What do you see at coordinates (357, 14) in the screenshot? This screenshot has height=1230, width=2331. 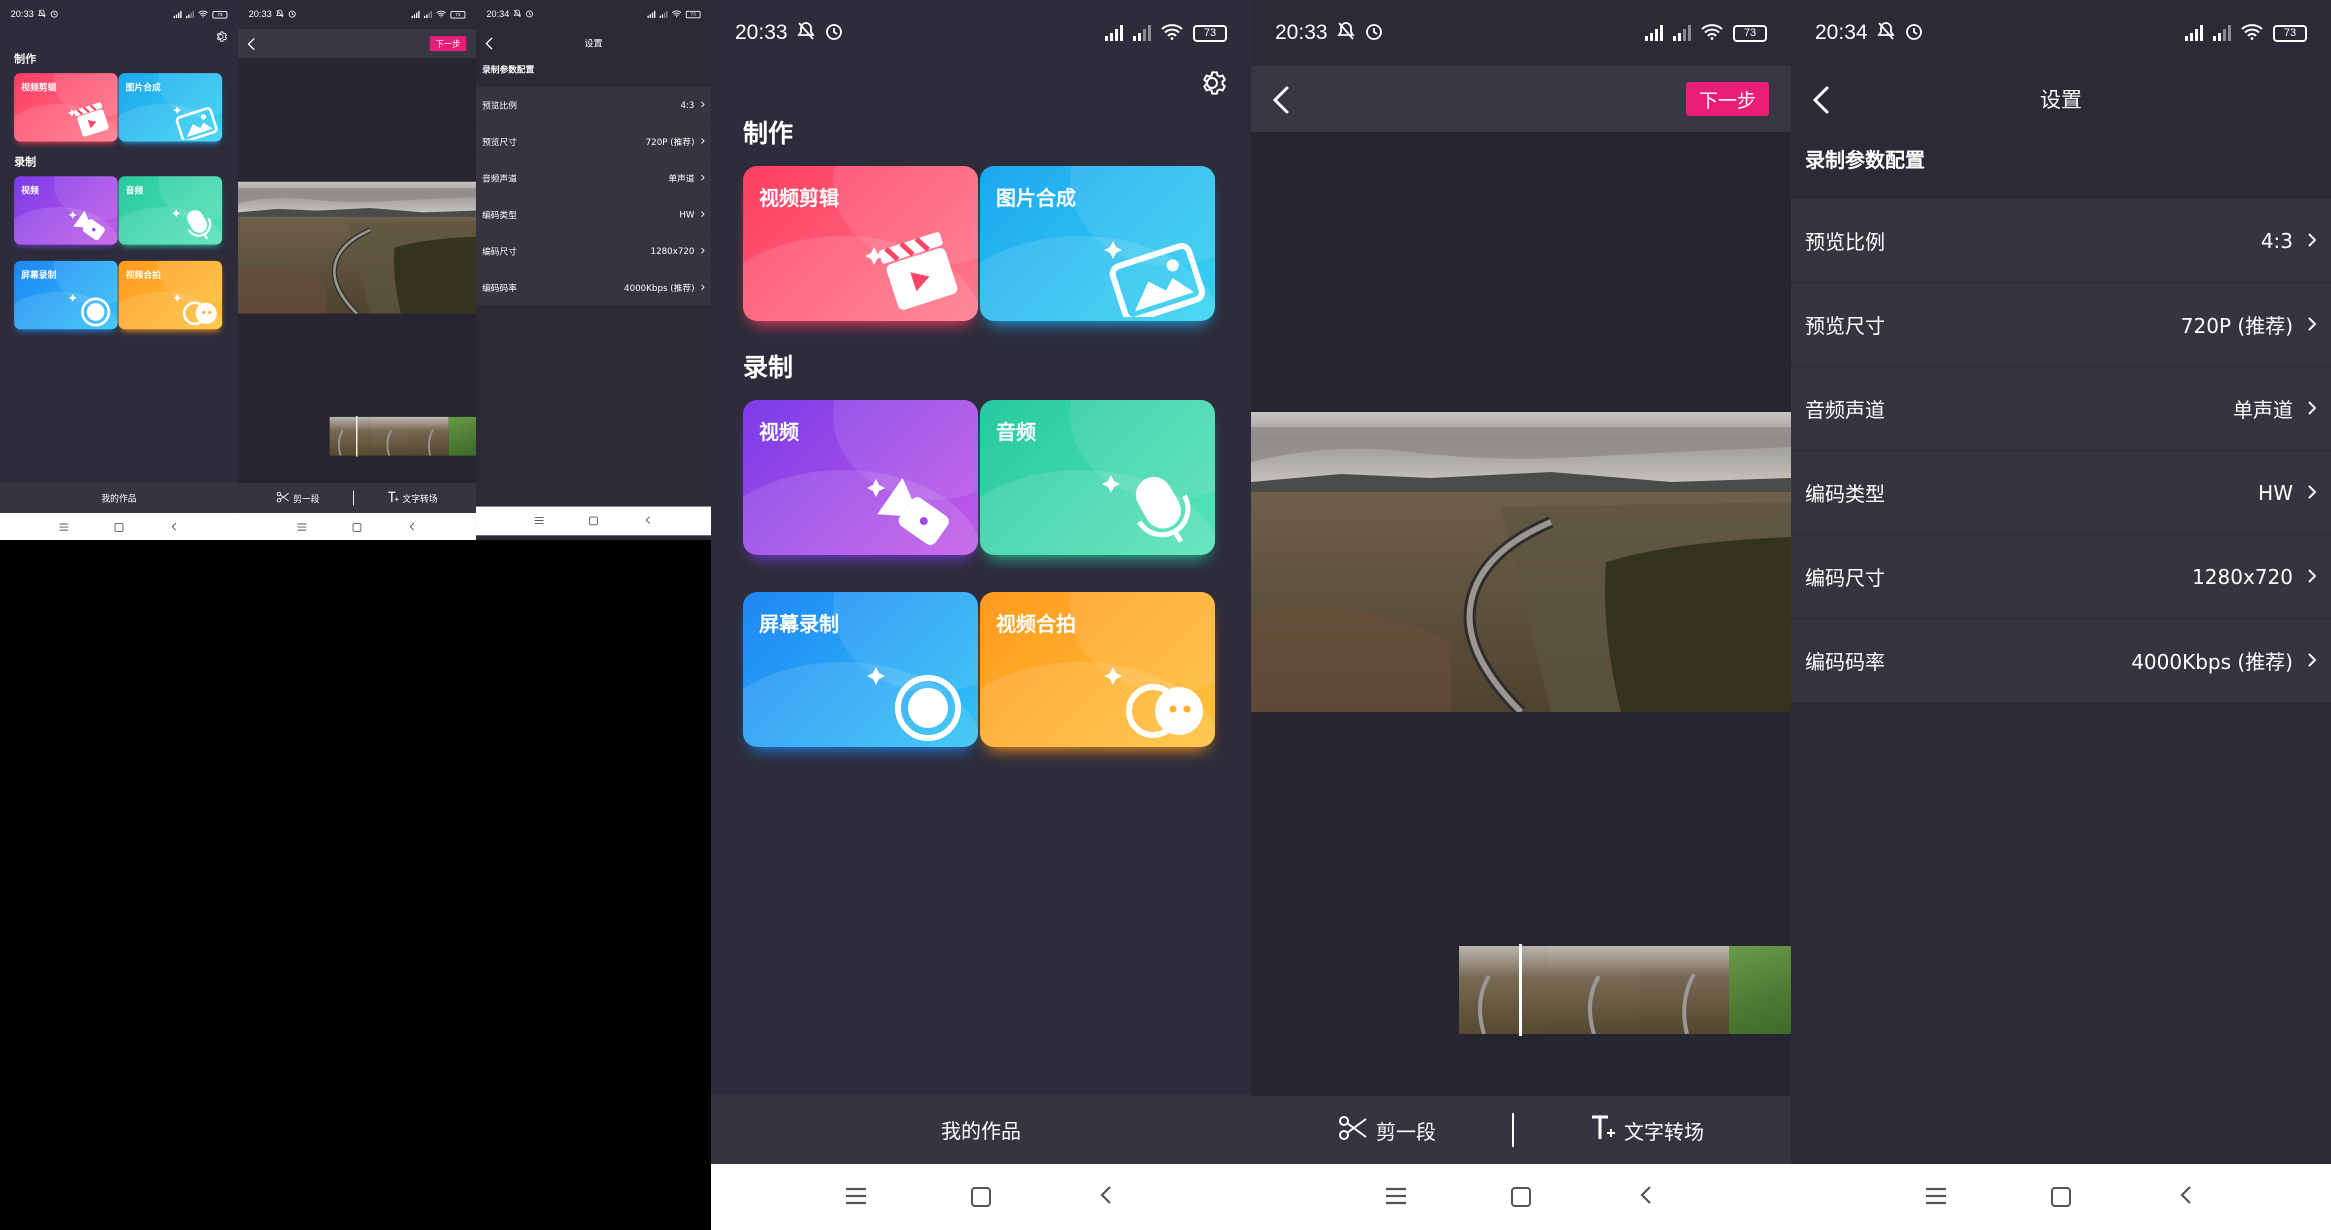 I see `status-bar: 20:33 73` at bounding box center [357, 14].